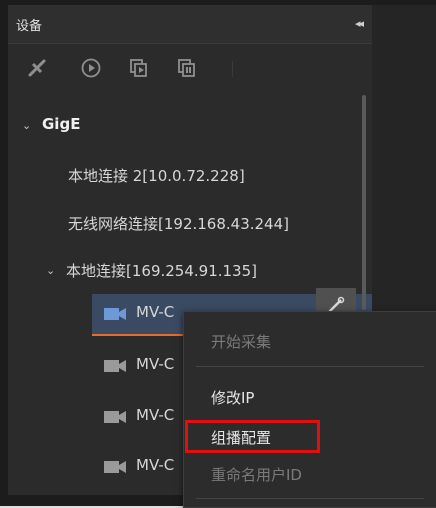 This screenshot has width=436, height=508. I want to click on group-label: GigE, so click(61, 124).